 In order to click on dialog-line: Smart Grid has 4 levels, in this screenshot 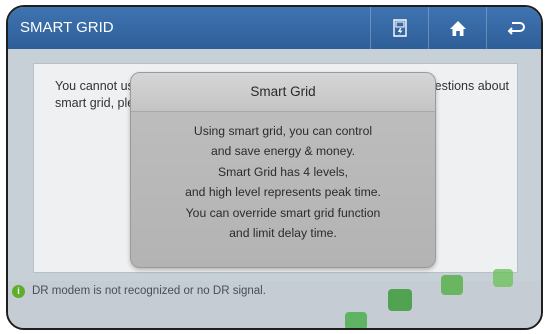, I will do `click(283, 171)`.